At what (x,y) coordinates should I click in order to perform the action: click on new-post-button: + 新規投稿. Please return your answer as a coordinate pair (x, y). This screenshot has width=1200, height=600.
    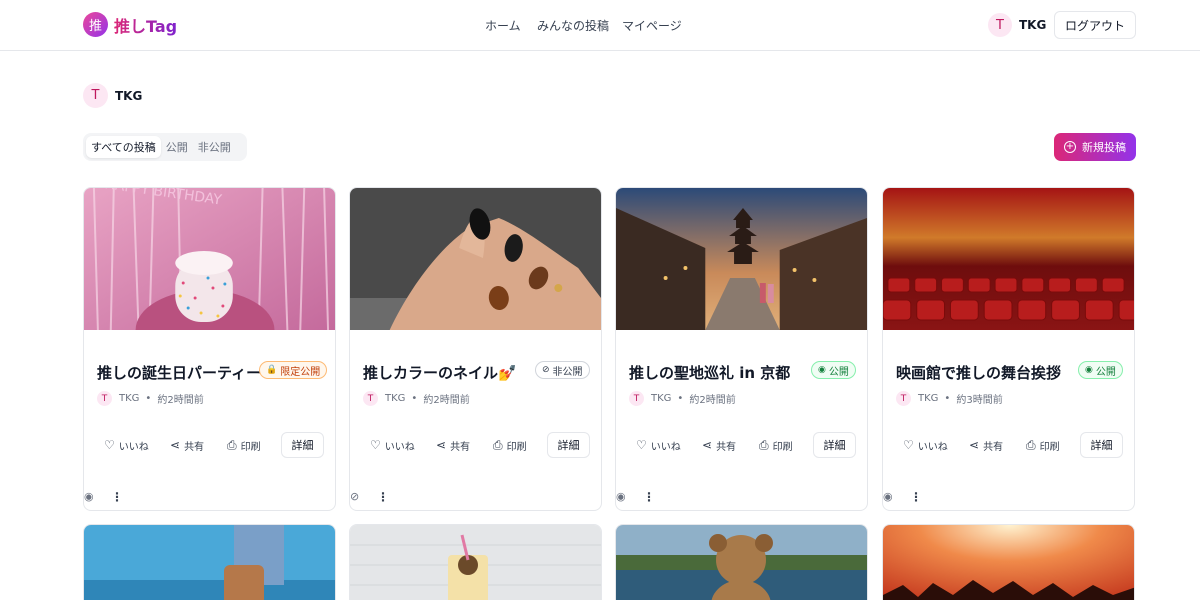
    Looking at the image, I should click on (1095, 147).